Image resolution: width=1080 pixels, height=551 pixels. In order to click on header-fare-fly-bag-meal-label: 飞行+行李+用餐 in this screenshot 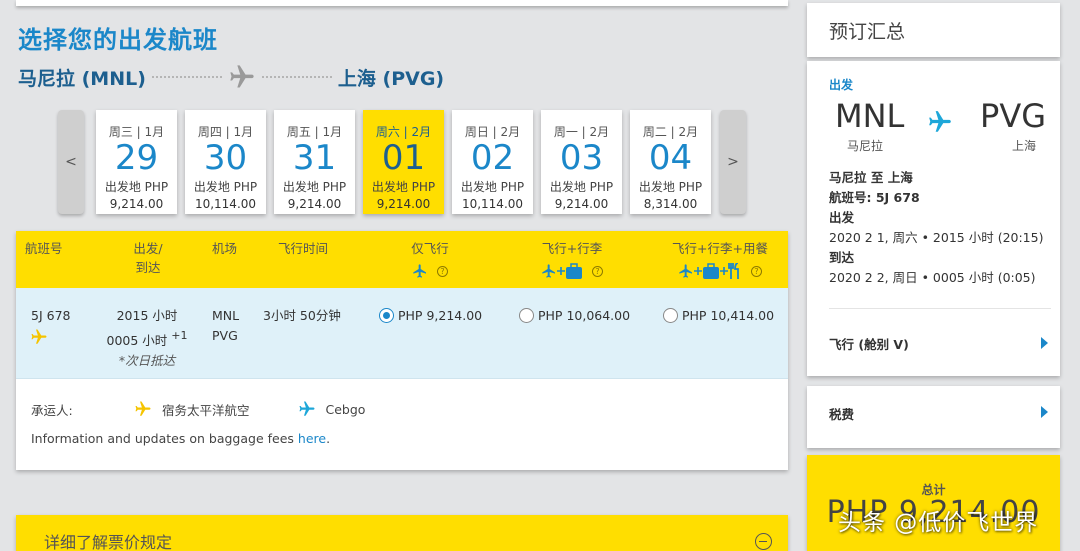, I will do `click(720, 248)`.